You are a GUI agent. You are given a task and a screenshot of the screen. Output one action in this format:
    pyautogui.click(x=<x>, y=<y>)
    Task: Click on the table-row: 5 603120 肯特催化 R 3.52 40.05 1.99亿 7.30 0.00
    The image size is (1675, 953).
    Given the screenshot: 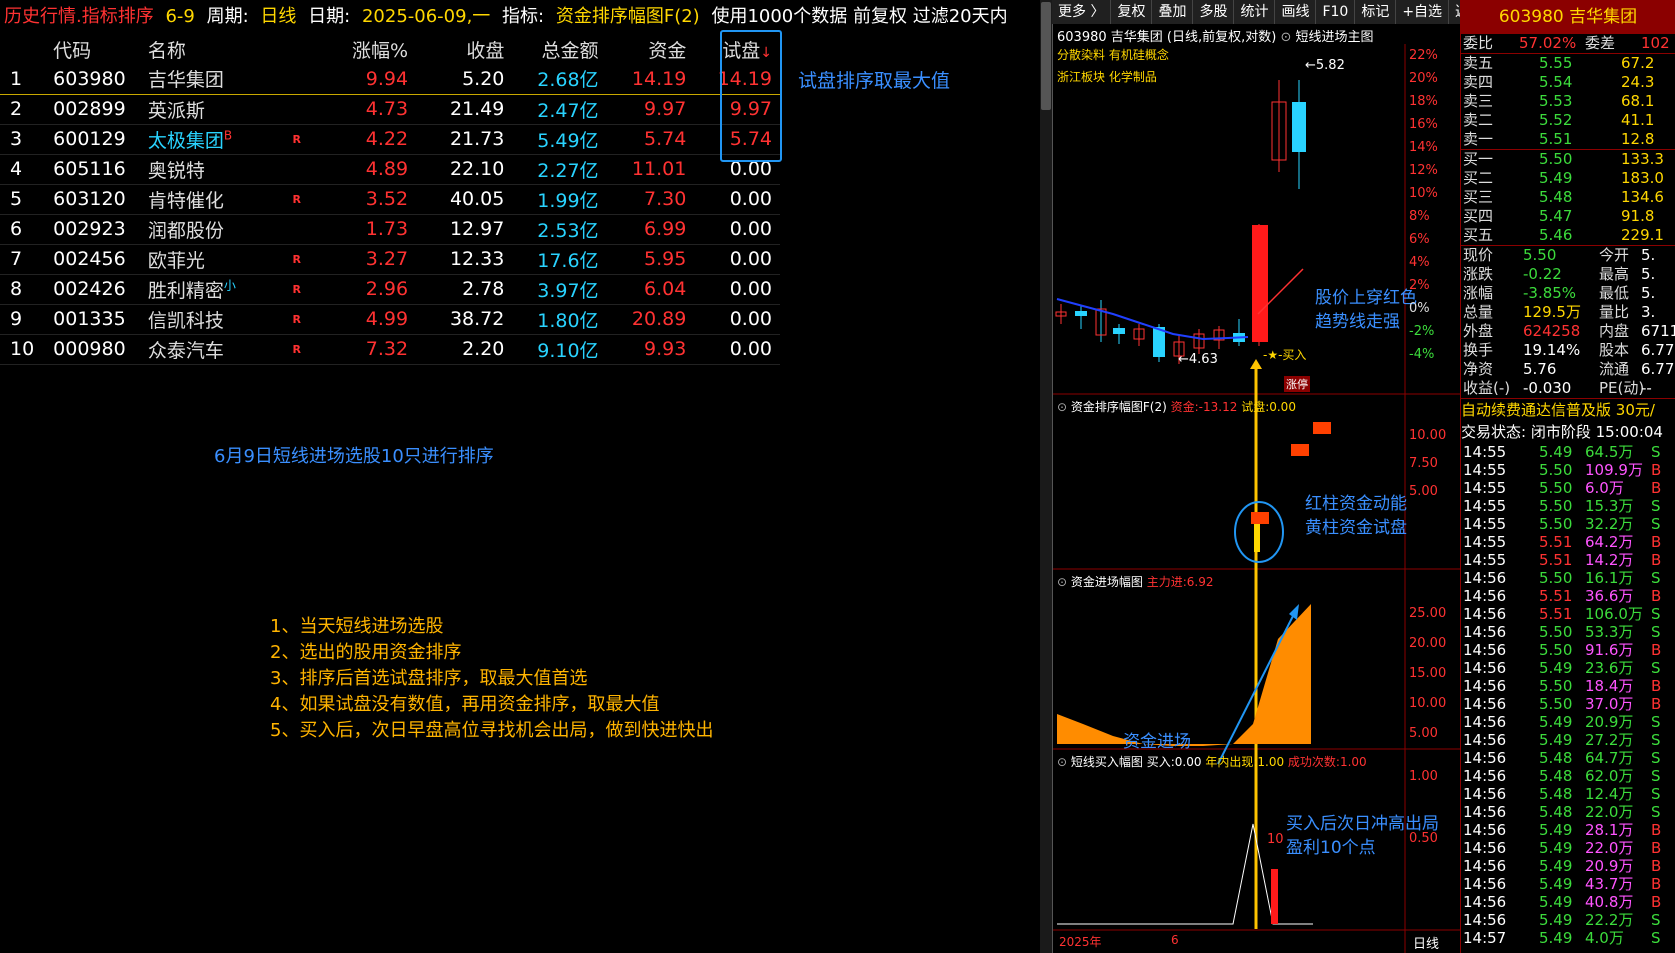 What is the action you would take?
    pyautogui.click(x=390, y=199)
    